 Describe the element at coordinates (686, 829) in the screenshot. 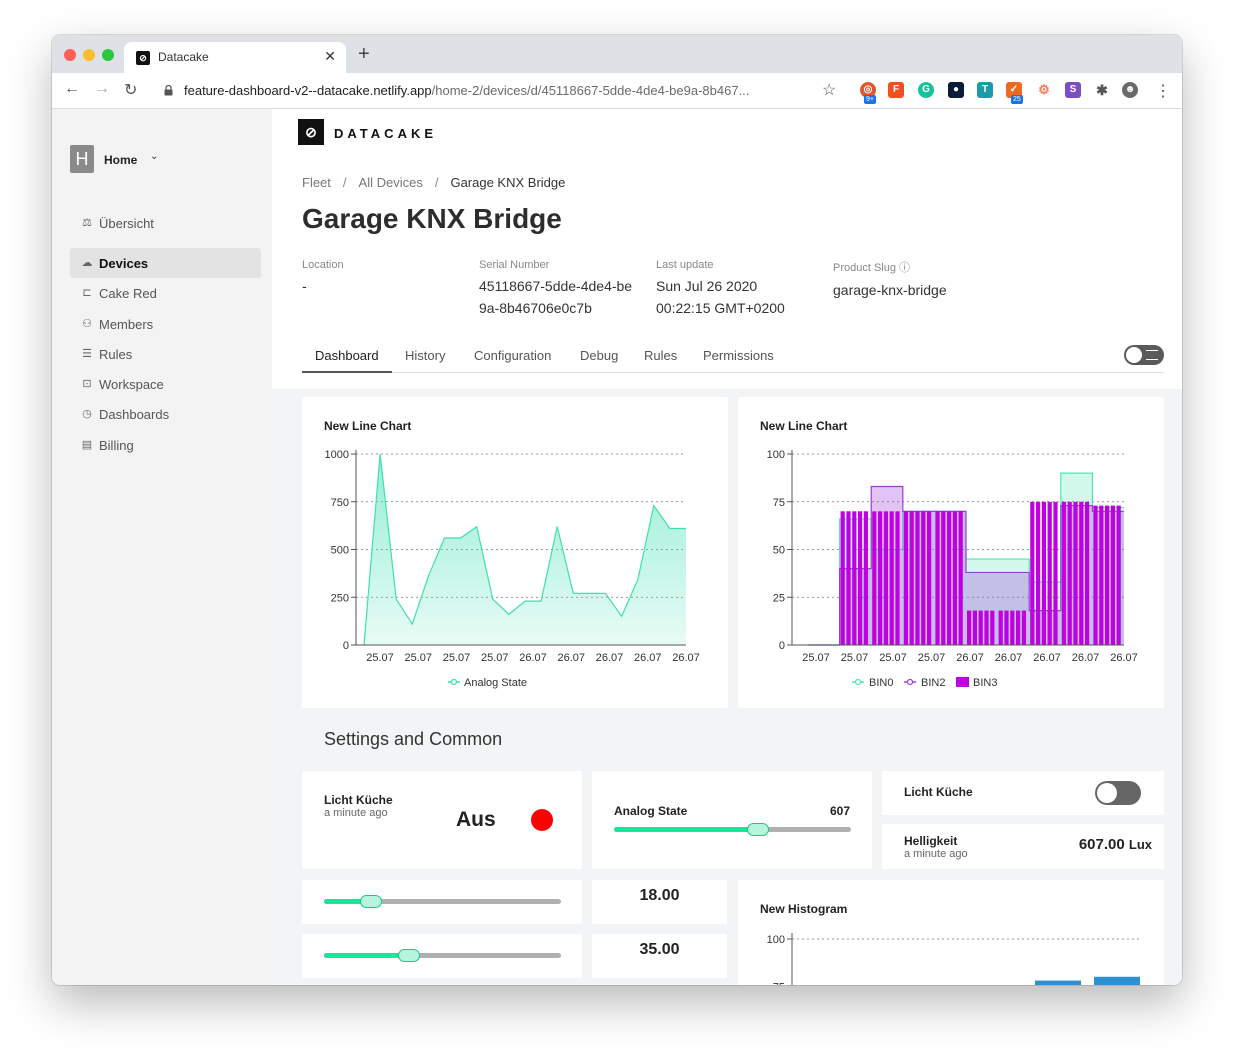

I see `slider-fill` at that location.